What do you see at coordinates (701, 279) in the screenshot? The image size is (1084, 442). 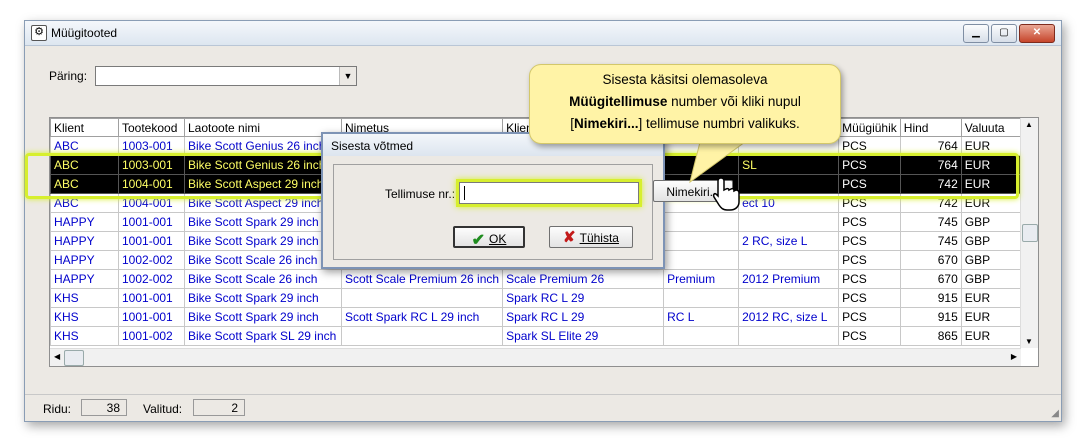 I see `table-cell: Premium` at bounding box center [701, 279].